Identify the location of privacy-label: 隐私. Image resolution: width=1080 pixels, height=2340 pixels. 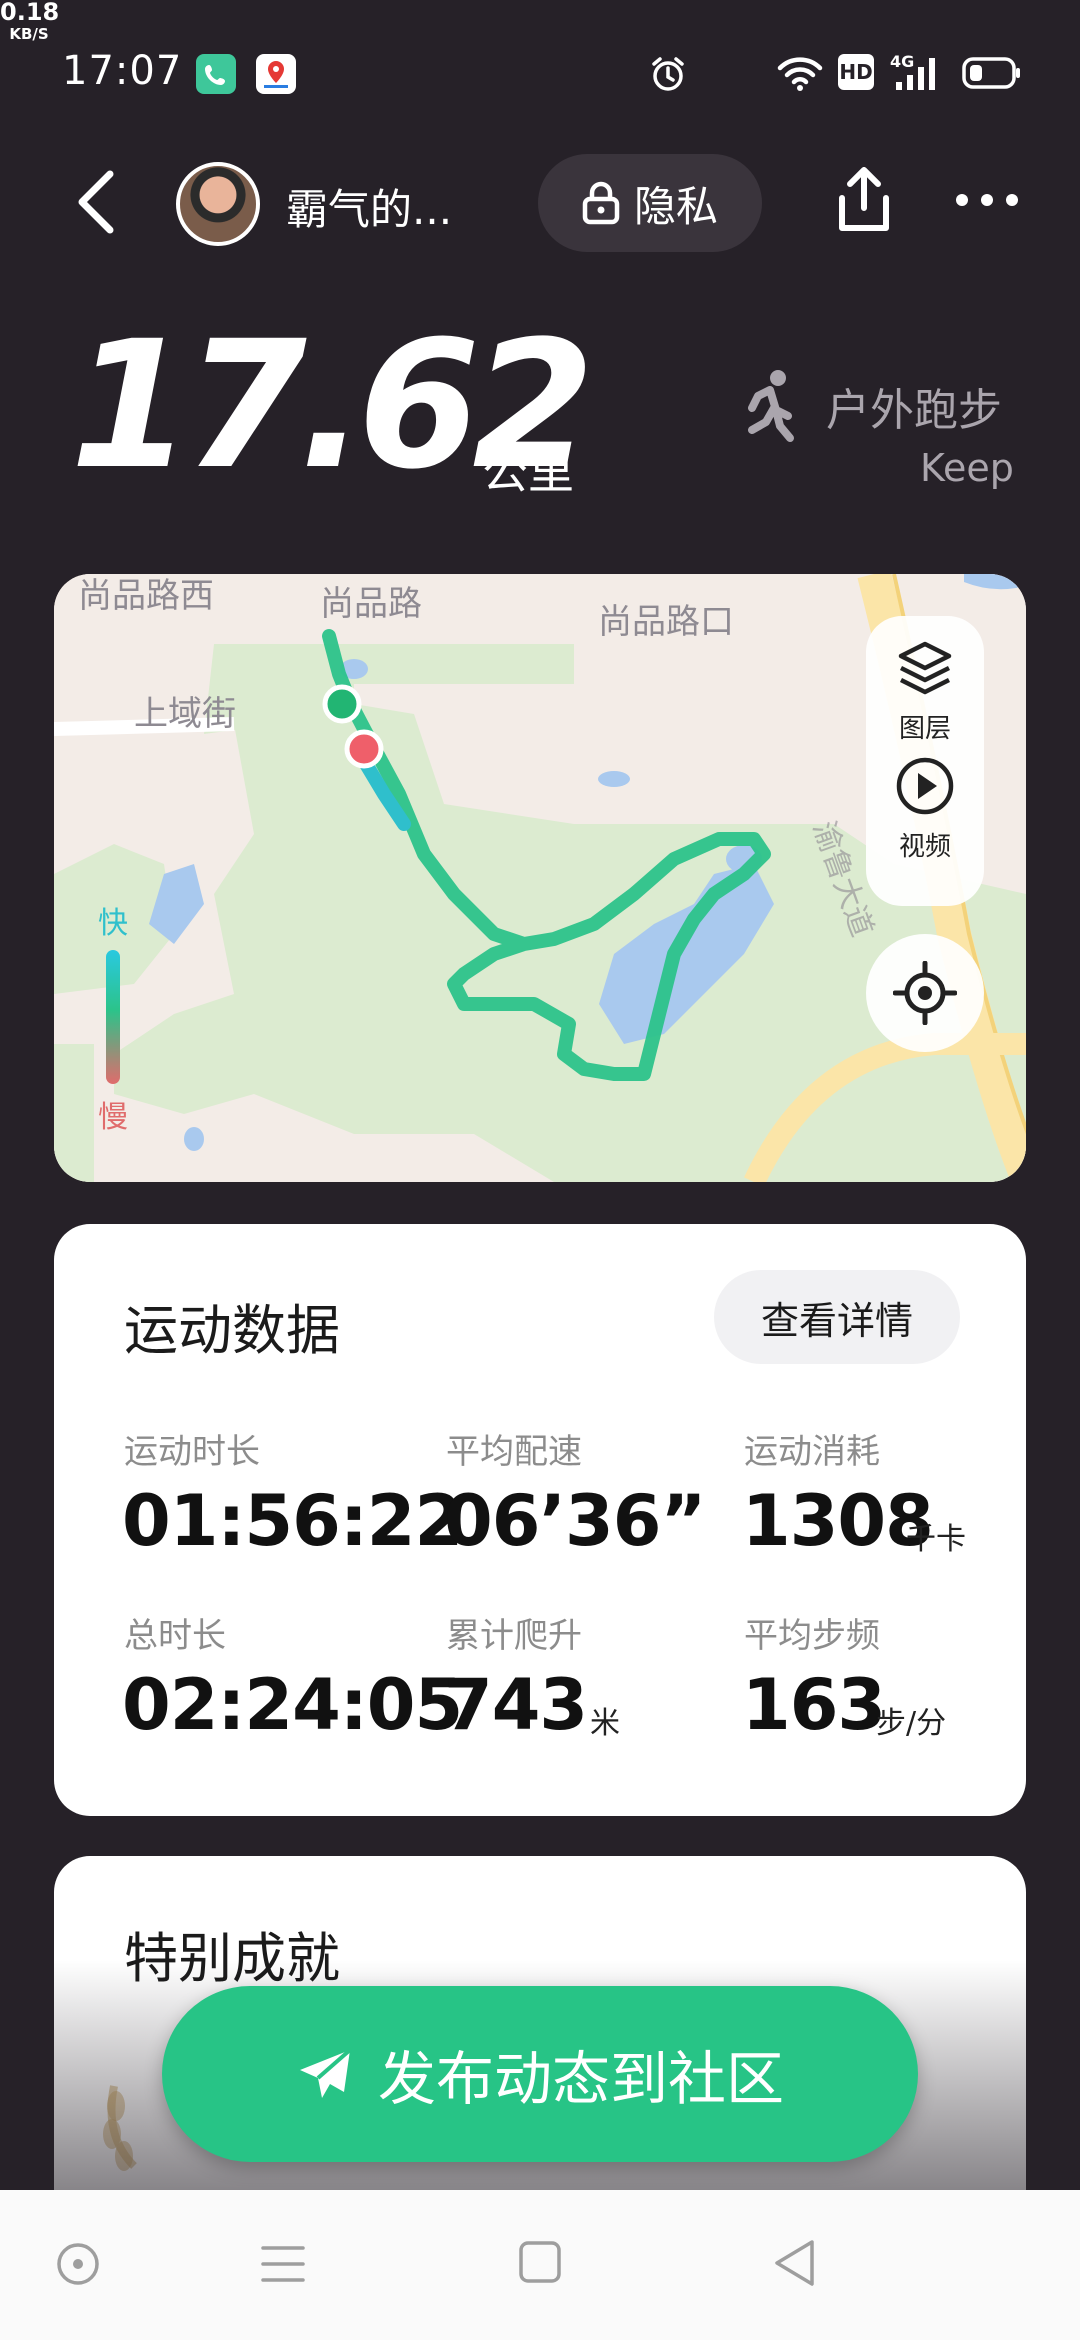
(675, 206).